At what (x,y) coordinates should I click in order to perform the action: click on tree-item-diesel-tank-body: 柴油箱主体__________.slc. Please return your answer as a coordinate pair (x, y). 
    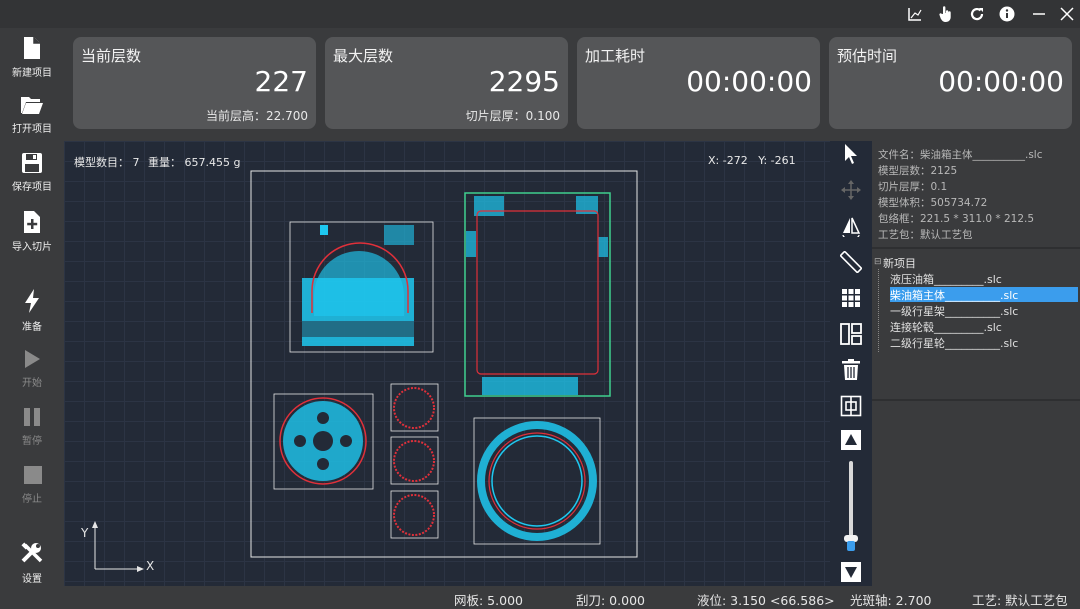
    Looking at the image, I should click on (984, 294).